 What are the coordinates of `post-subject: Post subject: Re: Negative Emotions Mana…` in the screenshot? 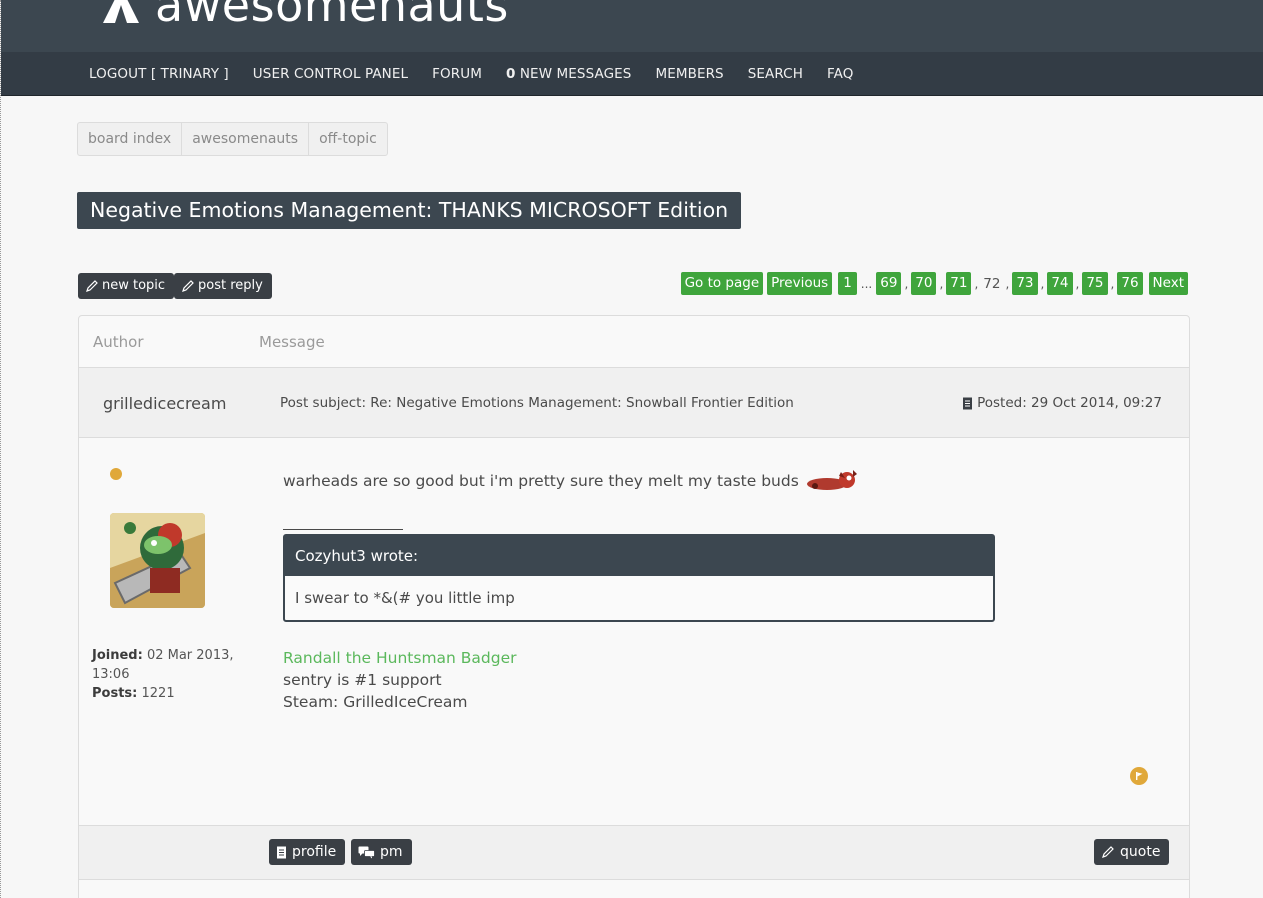 It's located at (537, 403).